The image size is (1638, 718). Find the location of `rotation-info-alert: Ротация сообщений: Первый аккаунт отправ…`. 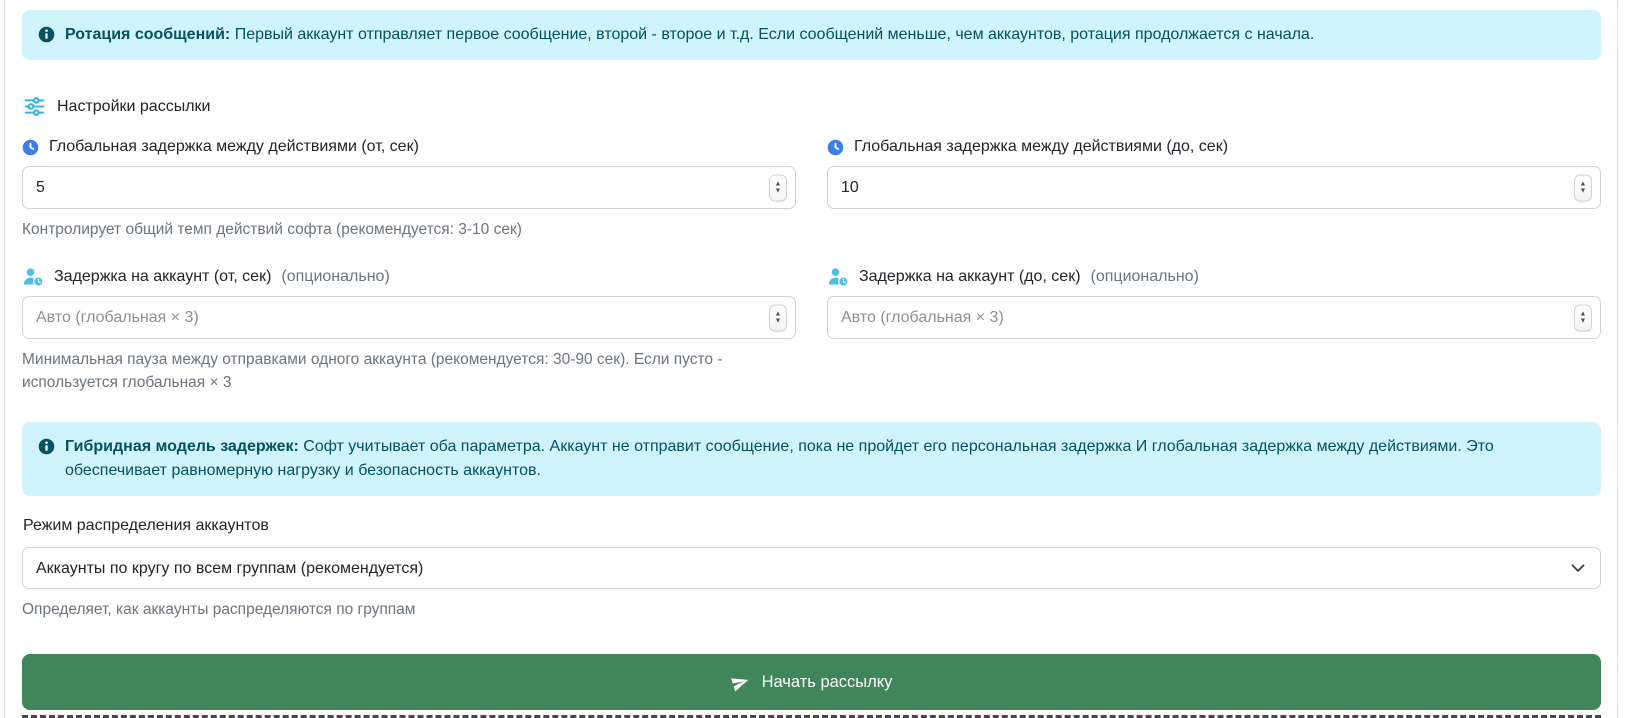

rotation-info-alert: Ротация сообщений: Первый аккаунт отправ… is located at coordinates (811, 35).